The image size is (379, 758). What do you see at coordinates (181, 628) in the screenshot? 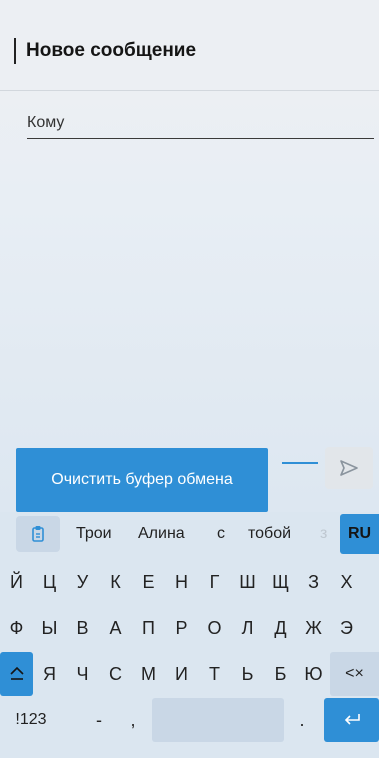
I see `key-2-6: Р` at bounding box center [181, 628].